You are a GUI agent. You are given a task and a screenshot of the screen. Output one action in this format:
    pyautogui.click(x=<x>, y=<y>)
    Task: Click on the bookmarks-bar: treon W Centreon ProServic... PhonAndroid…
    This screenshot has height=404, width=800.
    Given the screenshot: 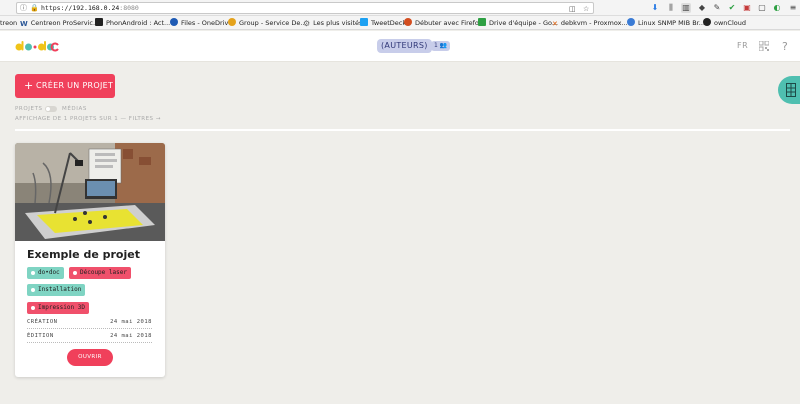 What is the action you would take?
    pyautogui.click(x=400, y=23)
    